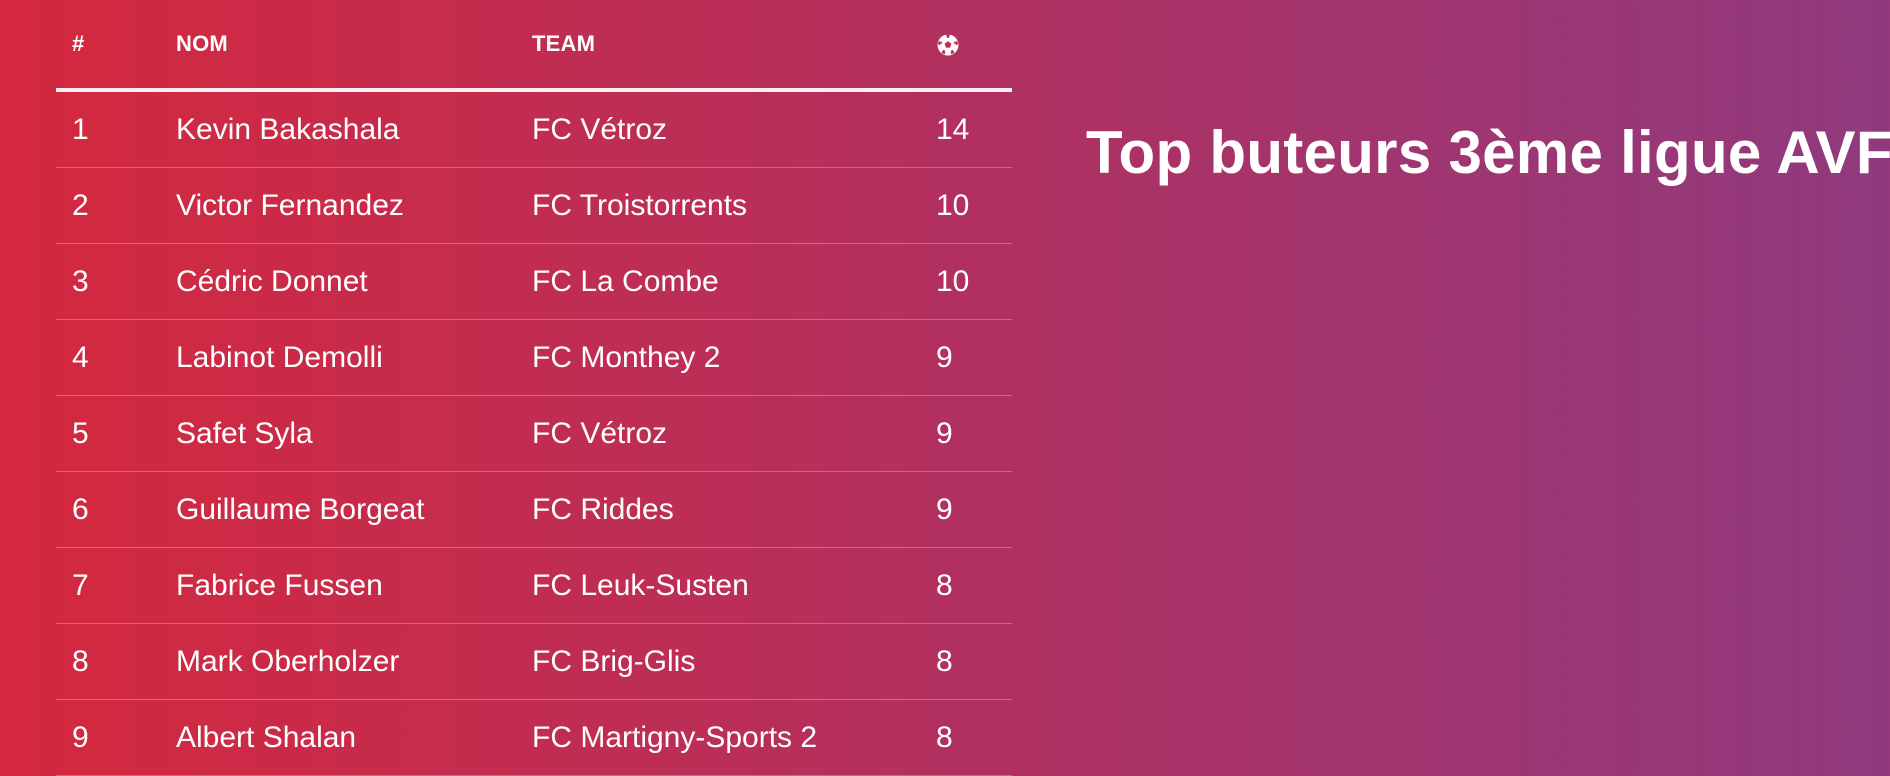  What do you see at coordinates (116, 46) in the screenshot?
I see `header-rank: #` at bounding box center [116, 46].